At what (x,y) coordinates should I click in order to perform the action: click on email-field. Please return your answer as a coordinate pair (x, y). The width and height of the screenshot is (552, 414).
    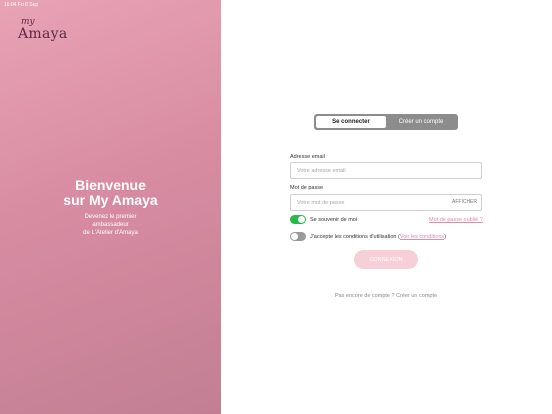
    Looking at the image, I should click on (372, 170).